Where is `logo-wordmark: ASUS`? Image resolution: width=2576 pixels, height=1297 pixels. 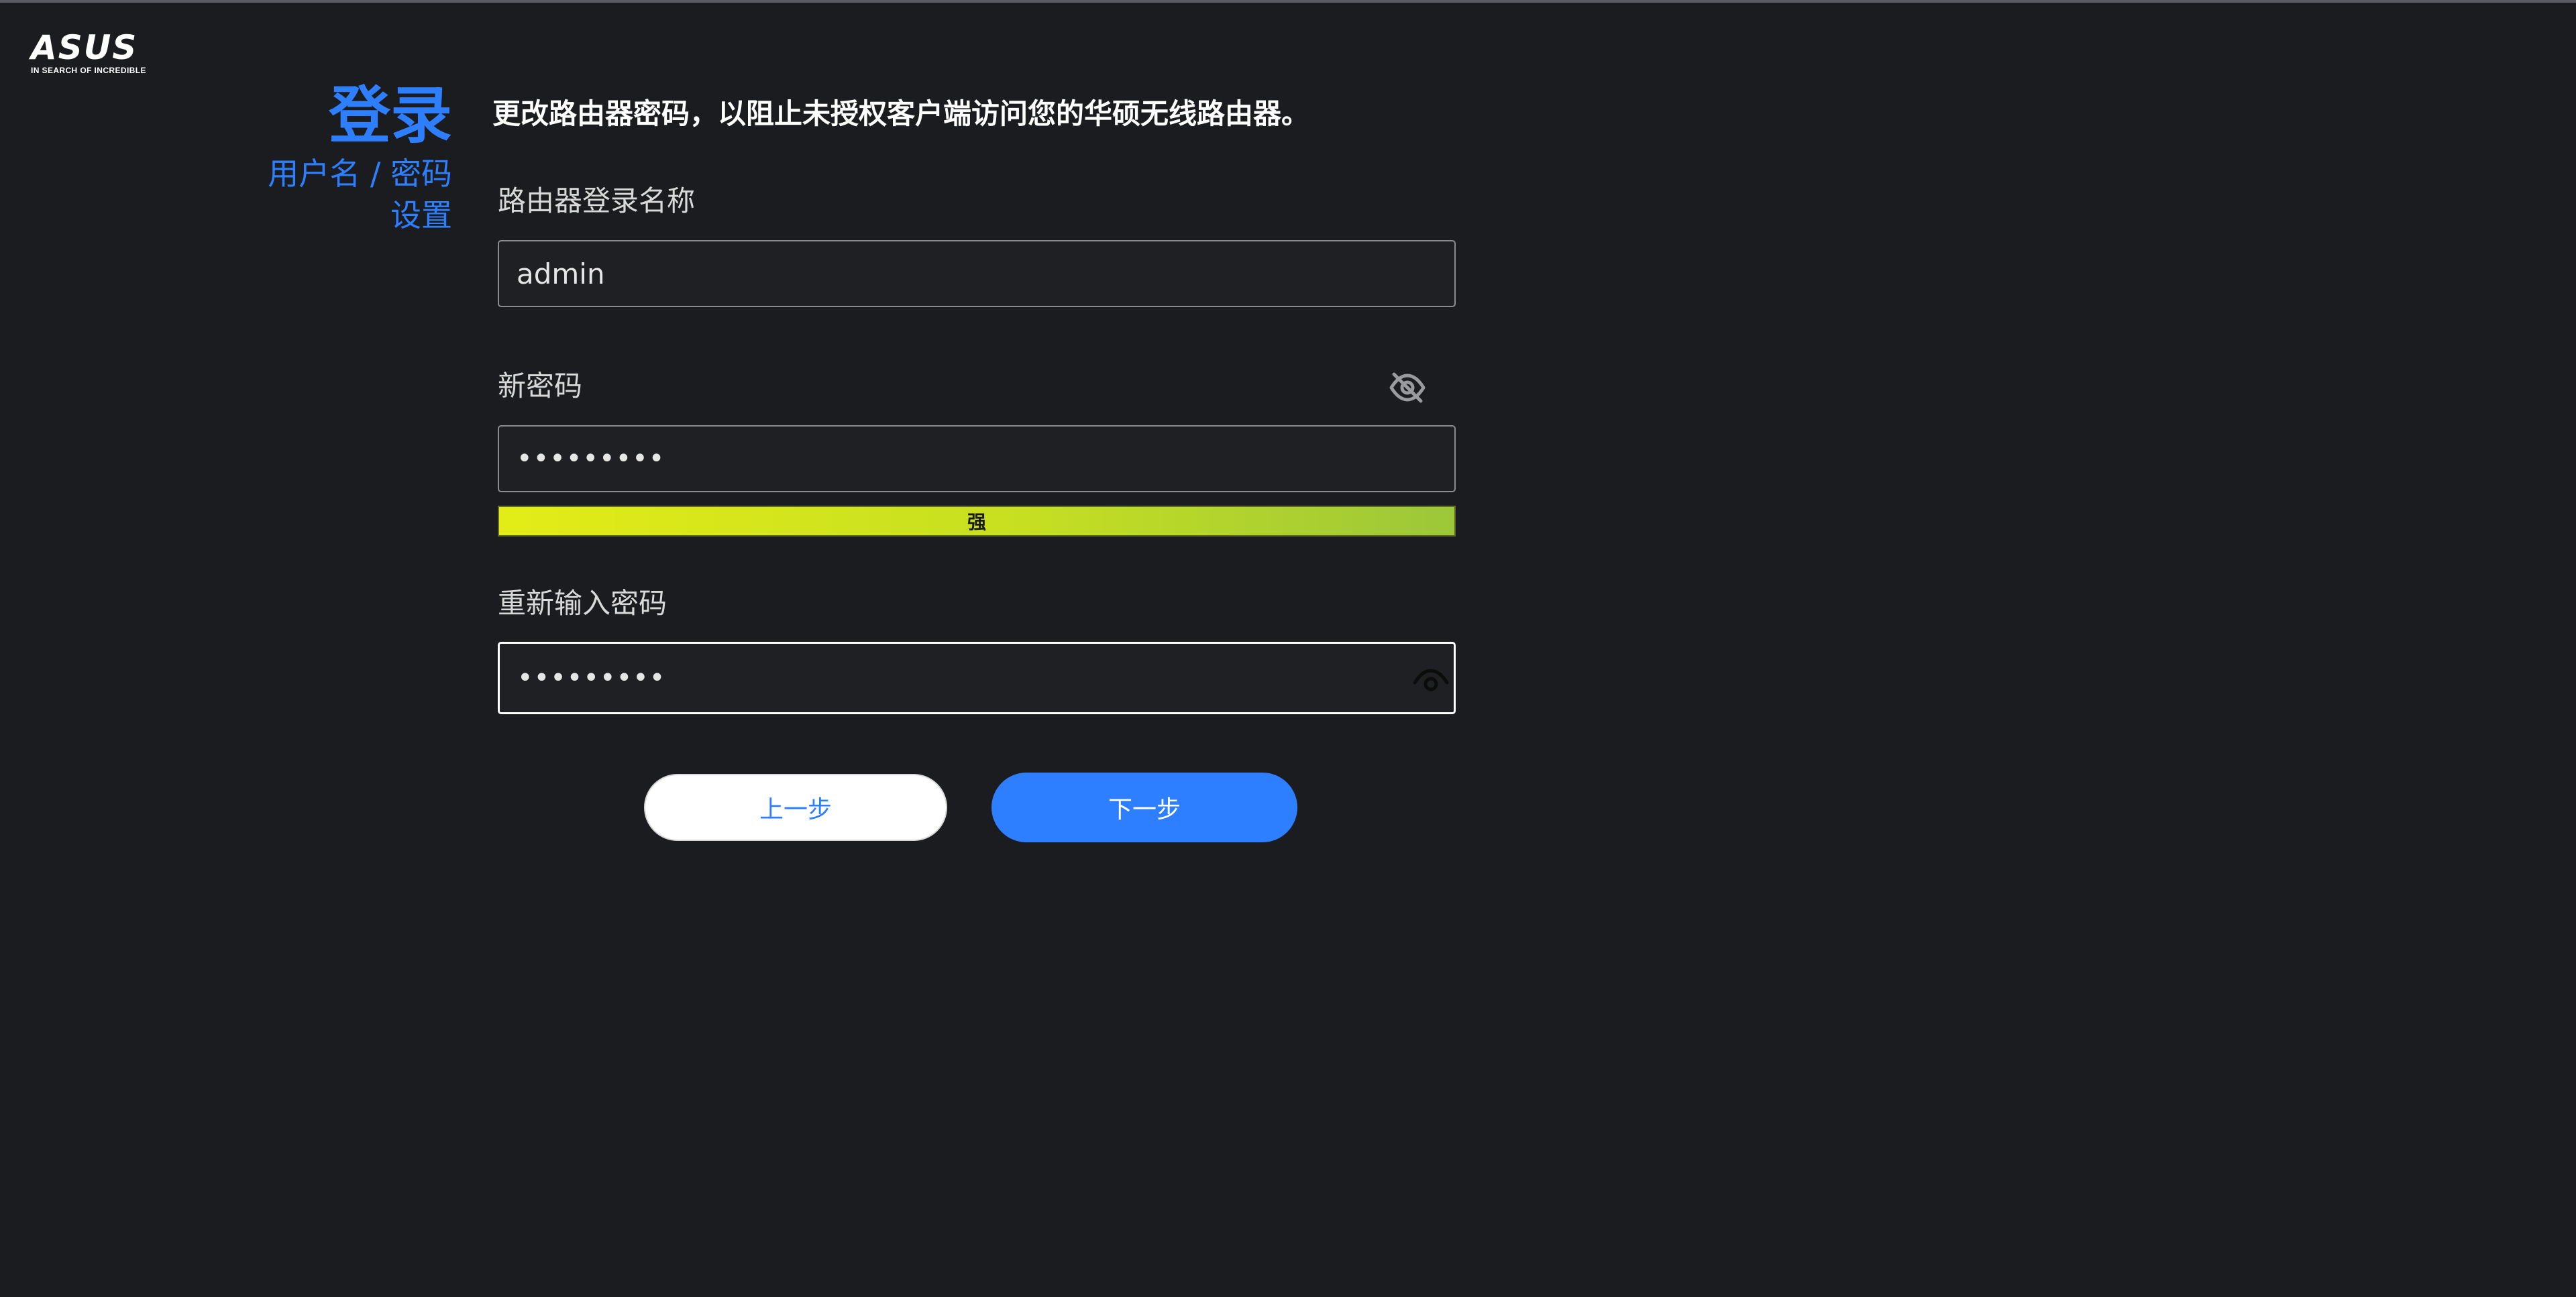 logo-wordmark: ASUS is located at coordinates (84, 47).